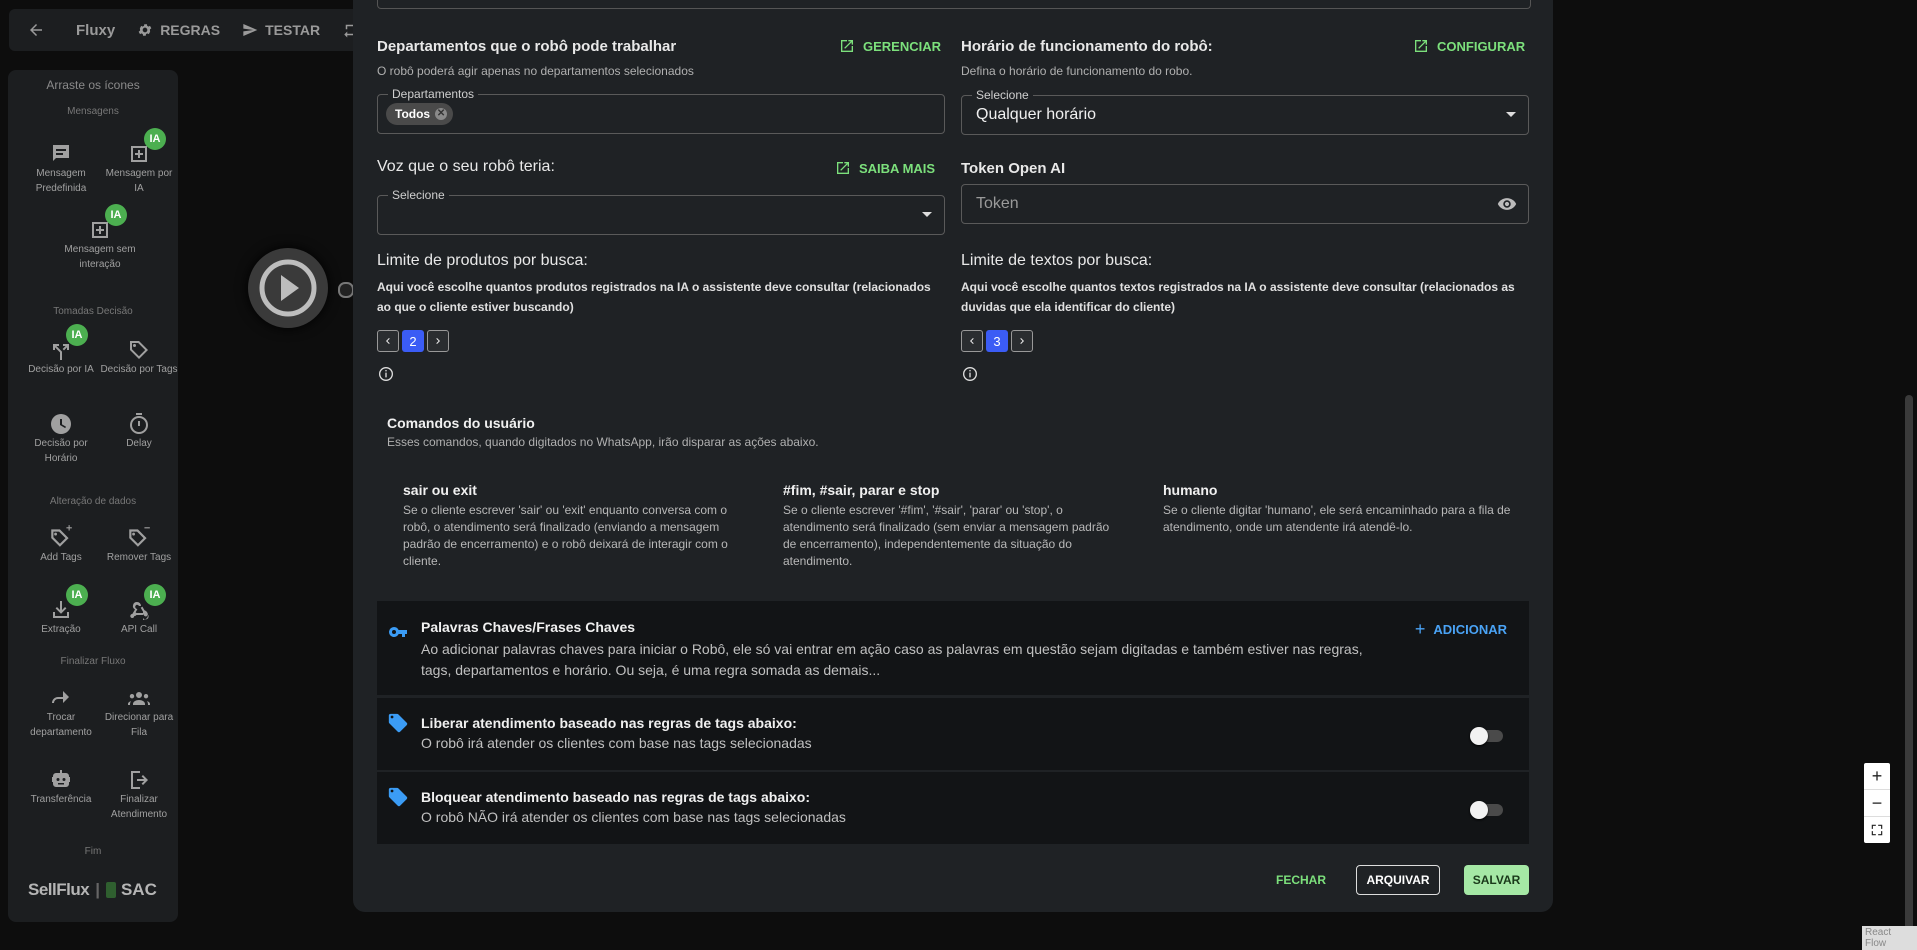  Describe the element at coordinates (61, 536) in the screenshot. I see `tag-plus-icon` at that location.